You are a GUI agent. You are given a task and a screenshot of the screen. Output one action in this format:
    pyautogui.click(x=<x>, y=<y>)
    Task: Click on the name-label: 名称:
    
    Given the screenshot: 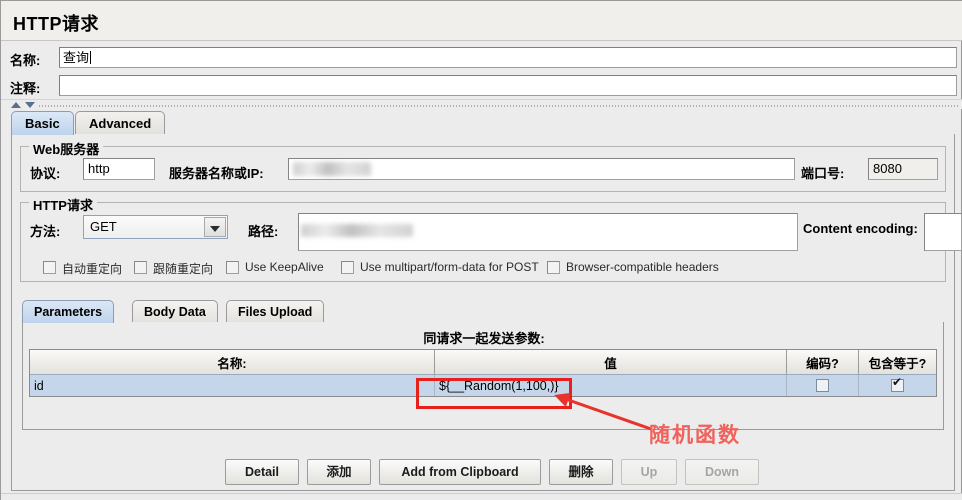 What is the action you would take?
    pyautogui.click(x=25, y=60)
    